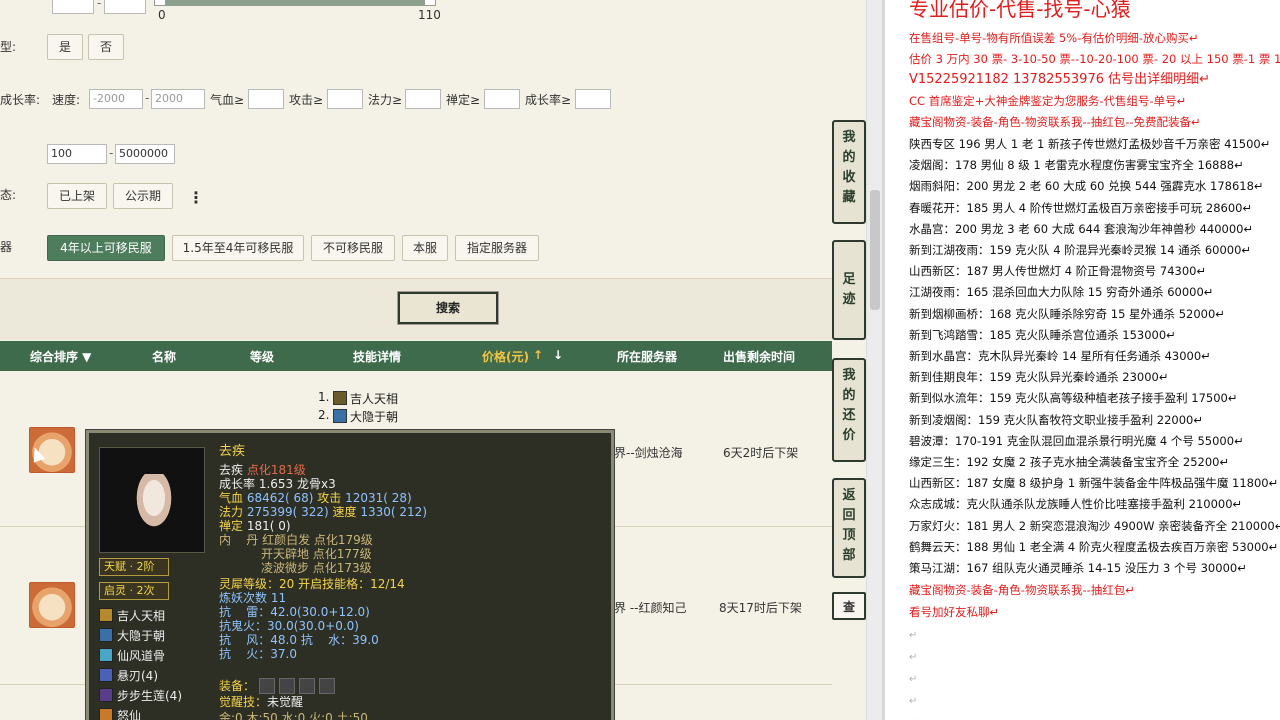 Image resolution: width=1280 pixels, height=720 pixels. What do you see at coordinates (106, 248) in the screenshot?
I see `server-4yr-button: 4年以上可移民服` at bounding box center [106, 248].